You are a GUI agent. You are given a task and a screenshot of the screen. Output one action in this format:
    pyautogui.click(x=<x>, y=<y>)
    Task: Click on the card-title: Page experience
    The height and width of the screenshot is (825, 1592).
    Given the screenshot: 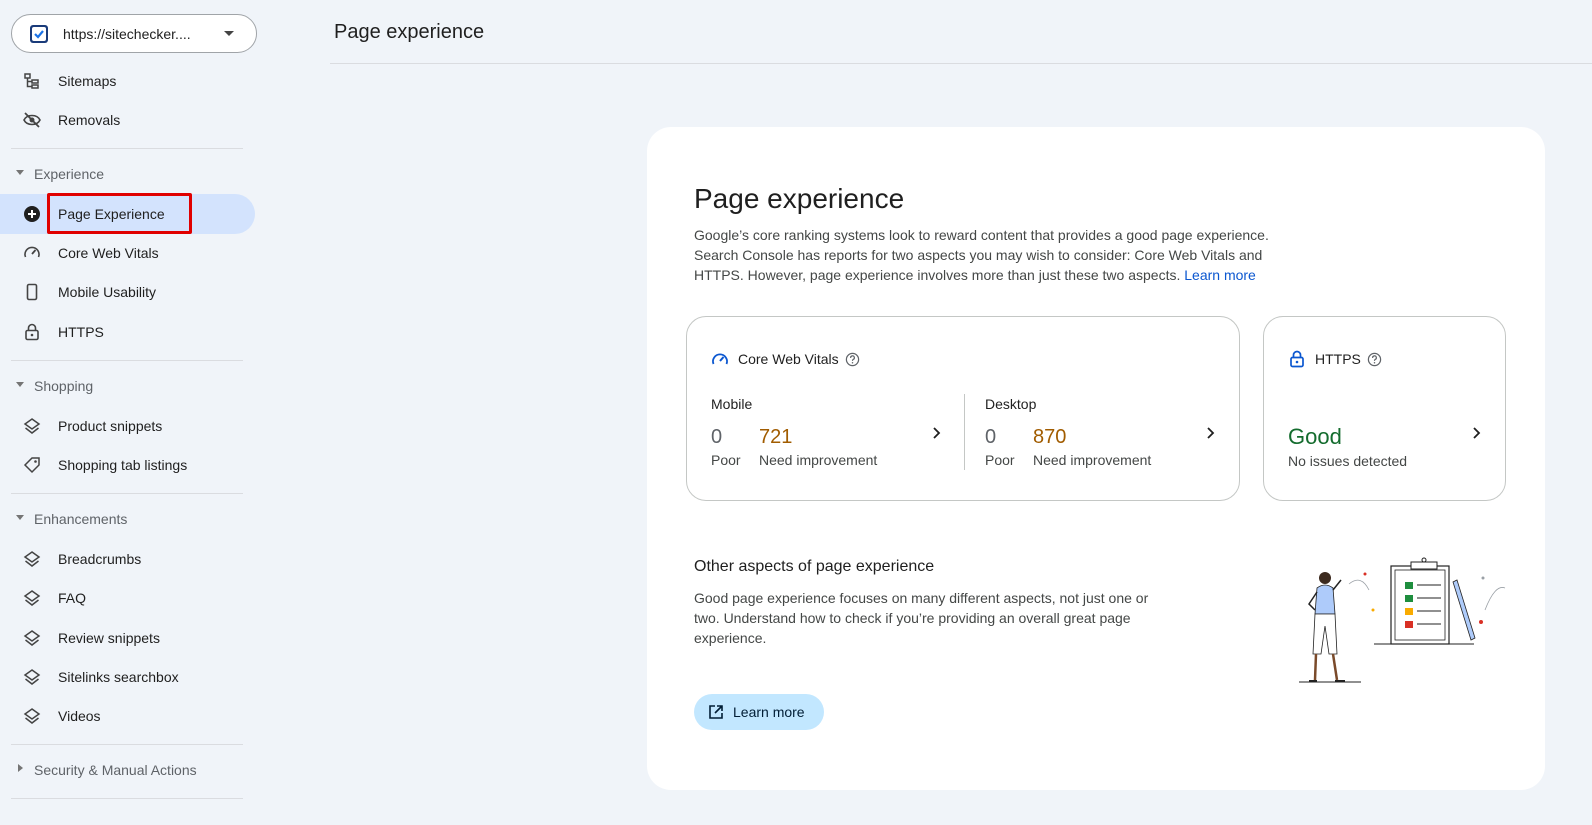 What is the action you would take?
    pyautogui.click(x=799, y=198)
    